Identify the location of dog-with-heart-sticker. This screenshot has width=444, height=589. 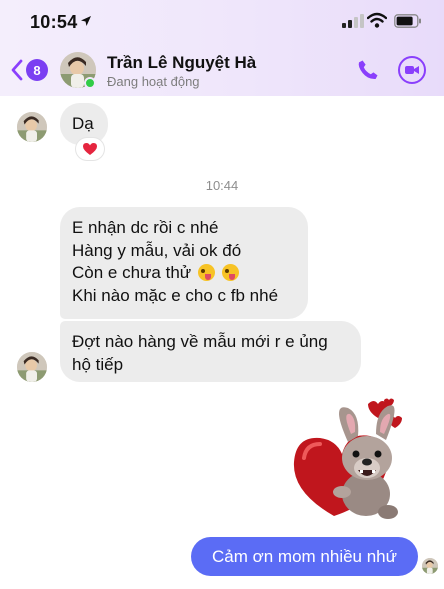
(354, 460).